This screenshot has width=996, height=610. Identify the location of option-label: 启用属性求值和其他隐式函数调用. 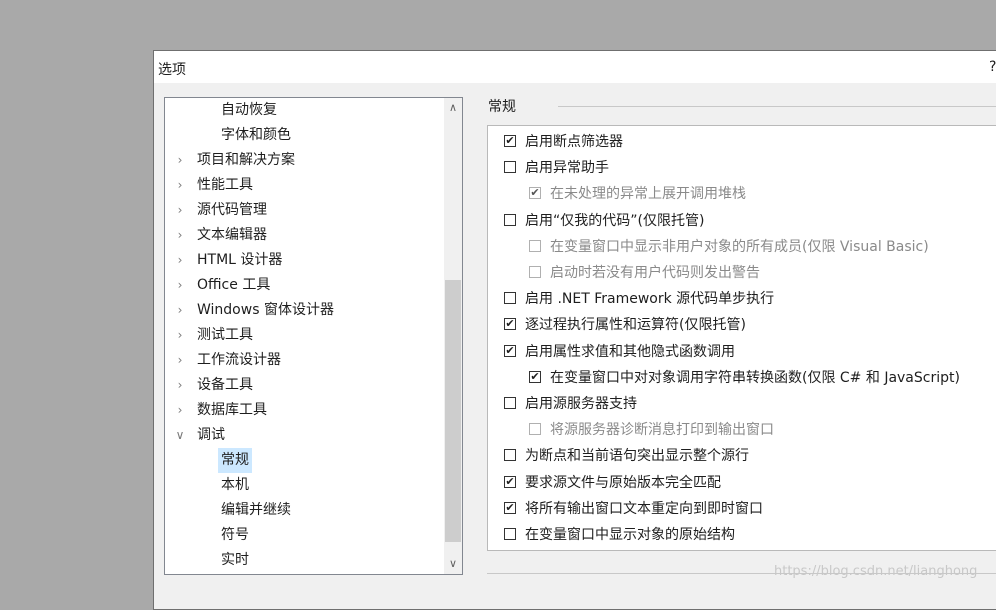
(630, 352).